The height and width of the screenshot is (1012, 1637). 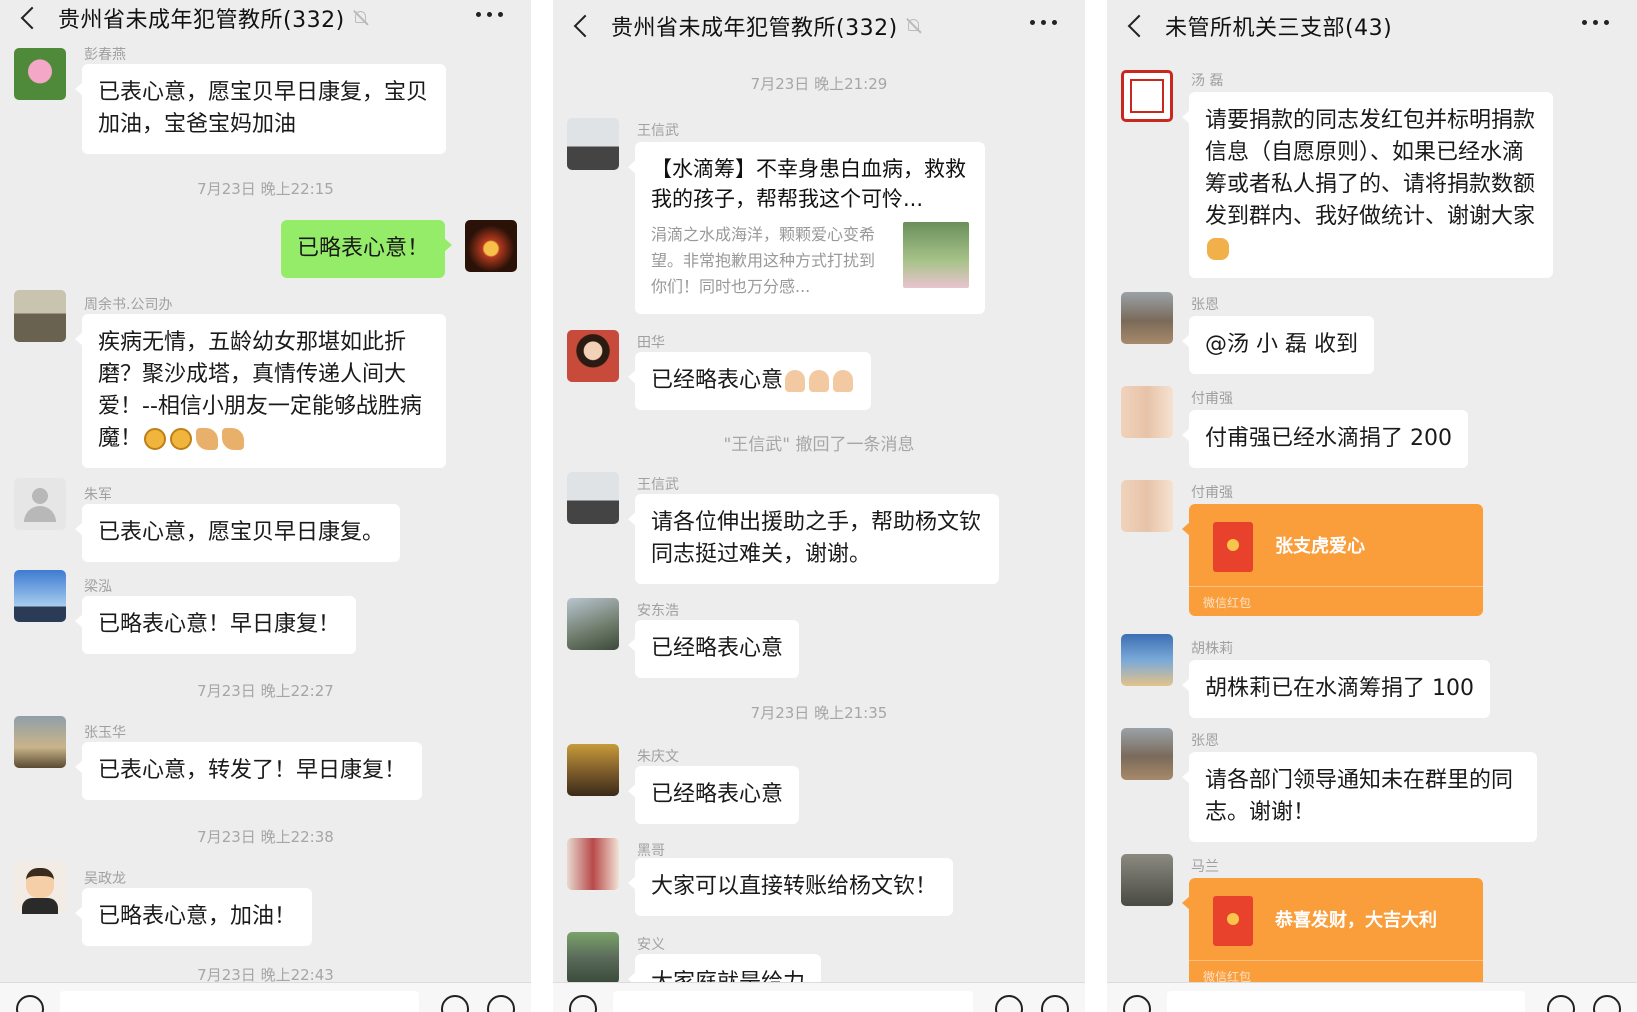 What do you see at coordinates (1332, 934) in the screenshot?
I see `red-packet-card: 恭喜发财，大吉大利 微信红包` at bounding box center [1332, 934].